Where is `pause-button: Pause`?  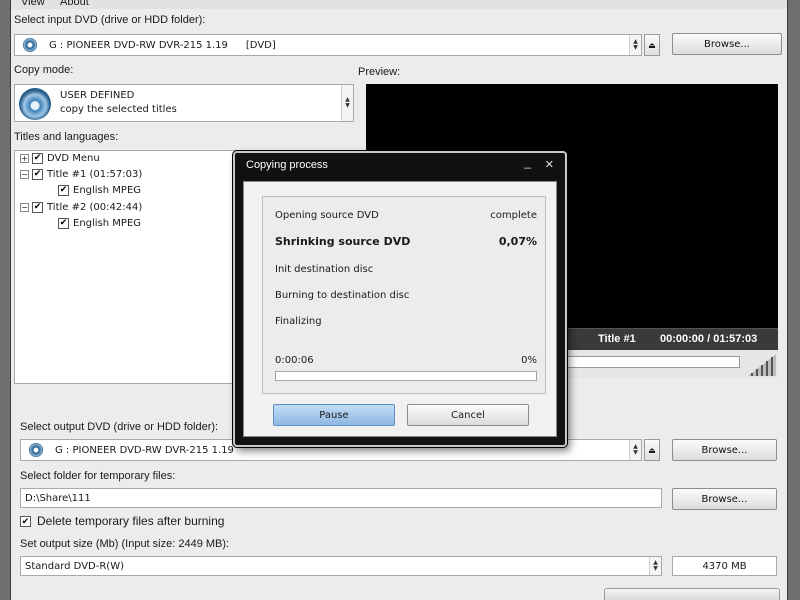
pause-button: Pause is located at coordinates (334, 415).